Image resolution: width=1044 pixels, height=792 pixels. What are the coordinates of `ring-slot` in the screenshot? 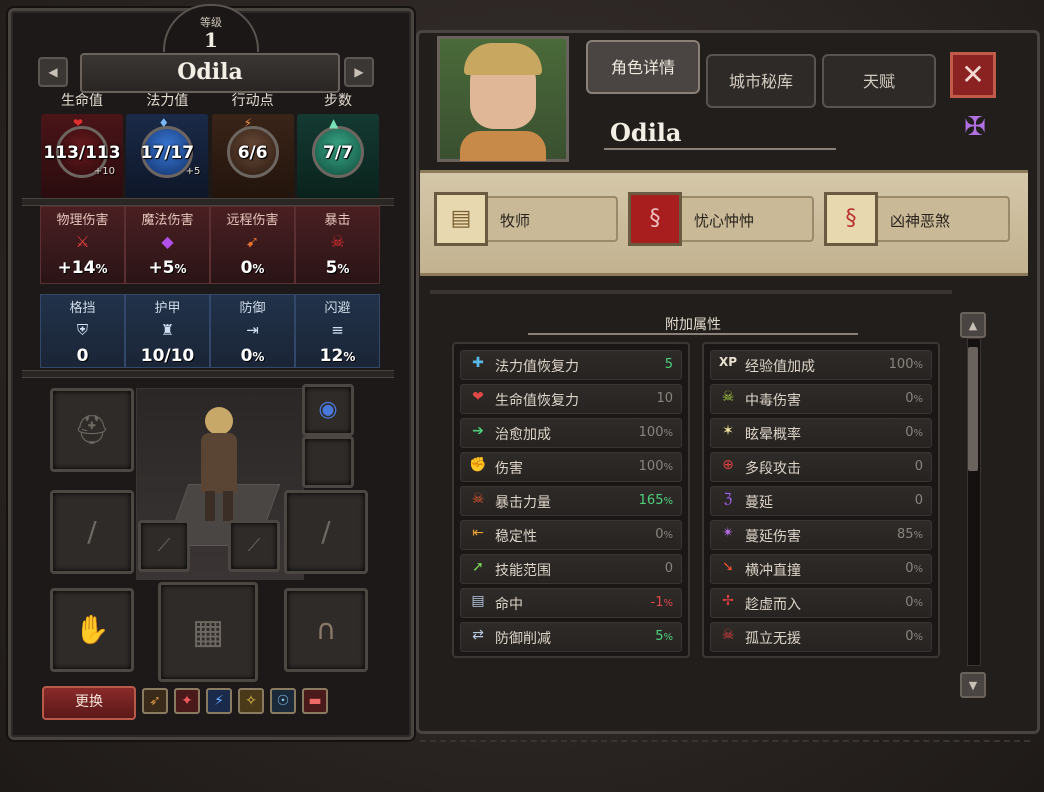 It's located at (328, 462).